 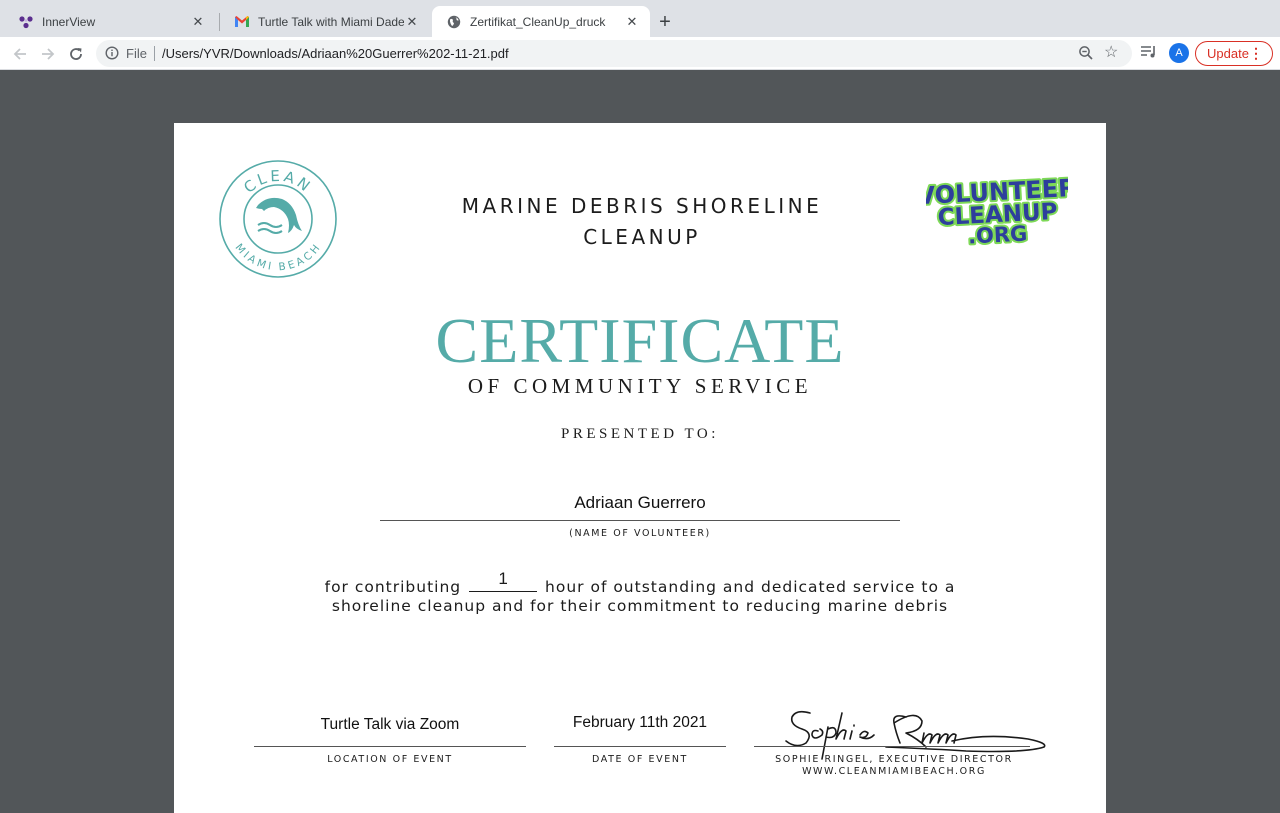 What do you see at coordinates (1228, 53) in the screenshot?
I see `update-label: Update` at bounding box center [1228, 53].